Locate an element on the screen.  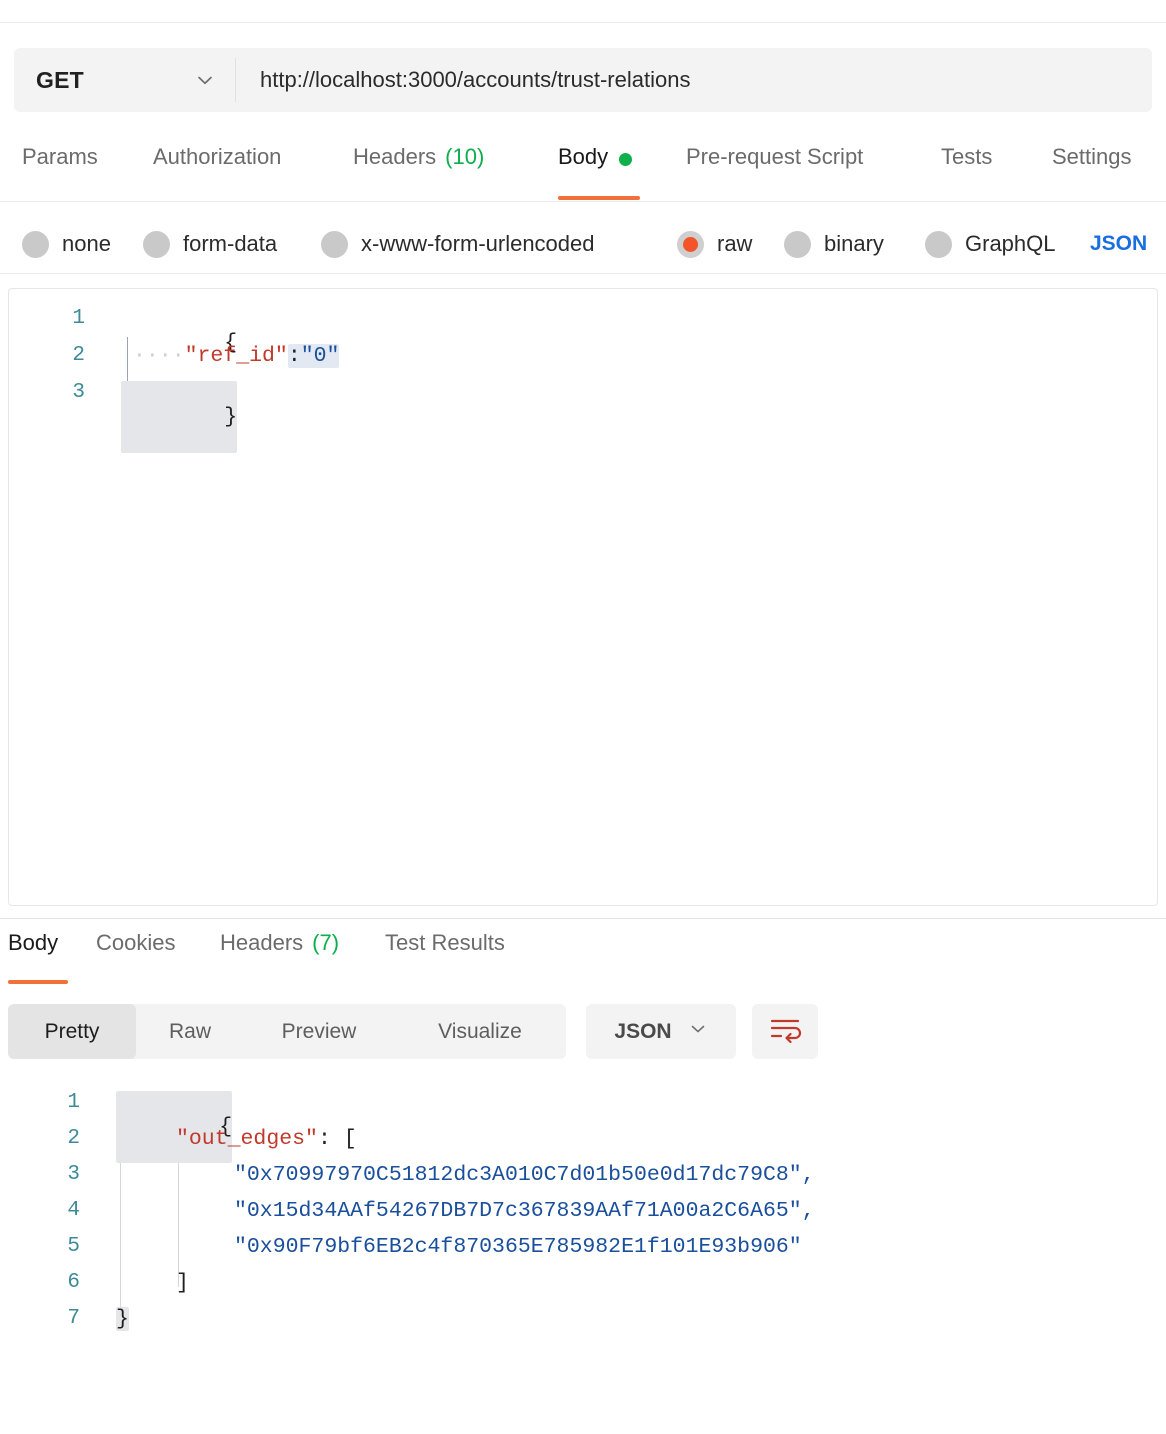
radio-icon-selected is located at coordinates (690, 244).